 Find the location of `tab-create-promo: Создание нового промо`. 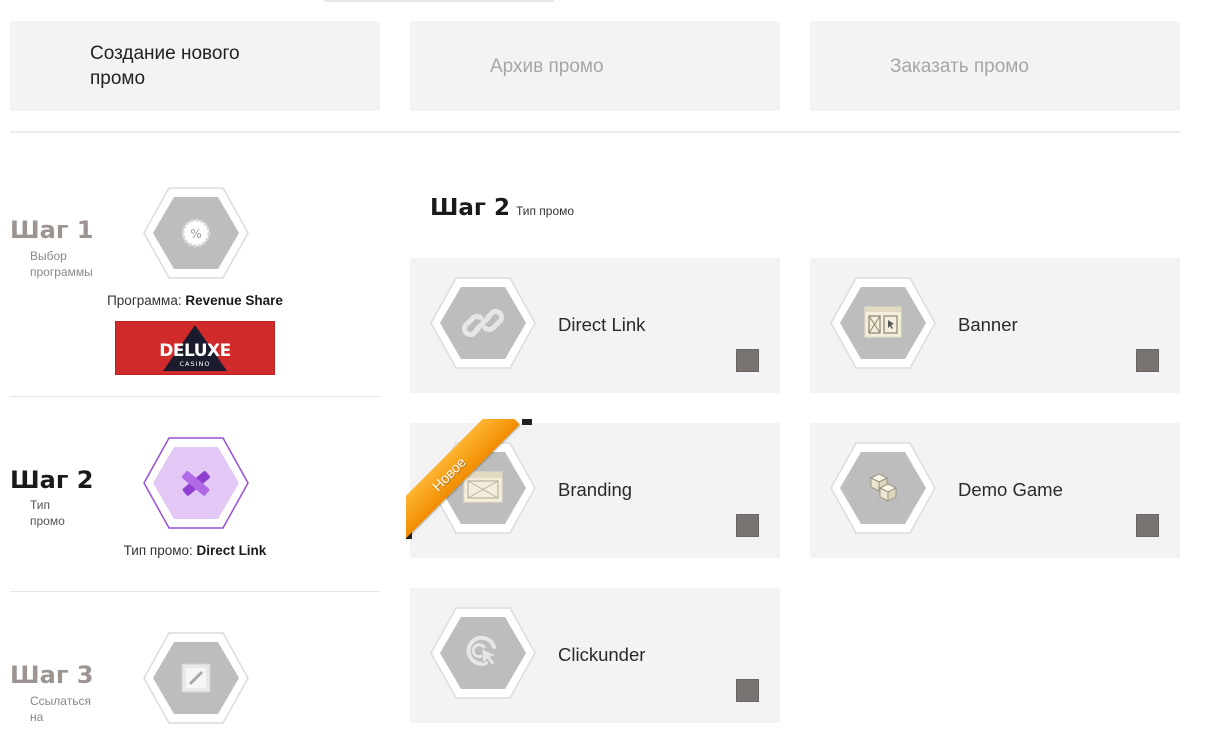

tab-create-promo: Создание нового промо is located at coordinates (195, 66).